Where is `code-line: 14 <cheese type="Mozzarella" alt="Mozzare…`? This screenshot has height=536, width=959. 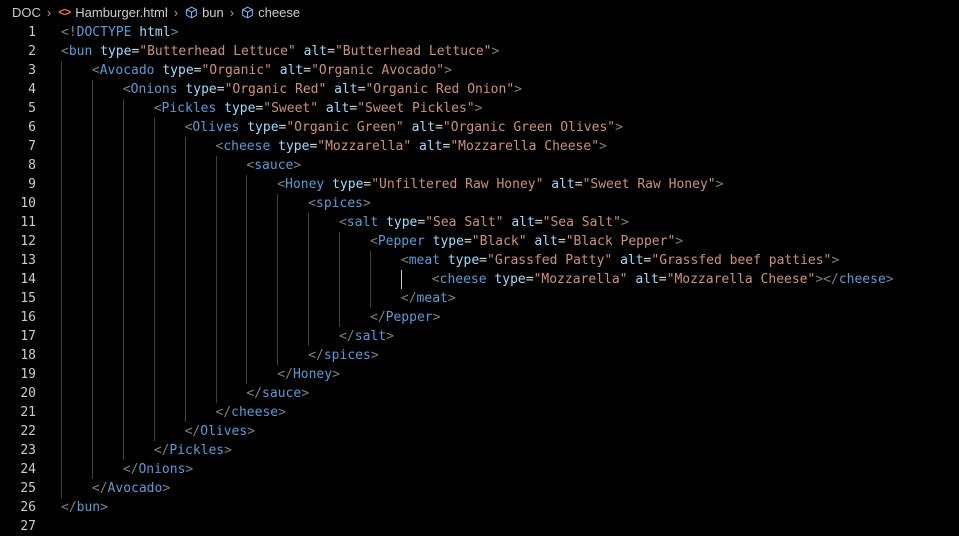 code-line: 14 <cheese type="Mozzarella" alt="Mozzare… is located at coordinates (479, 279).